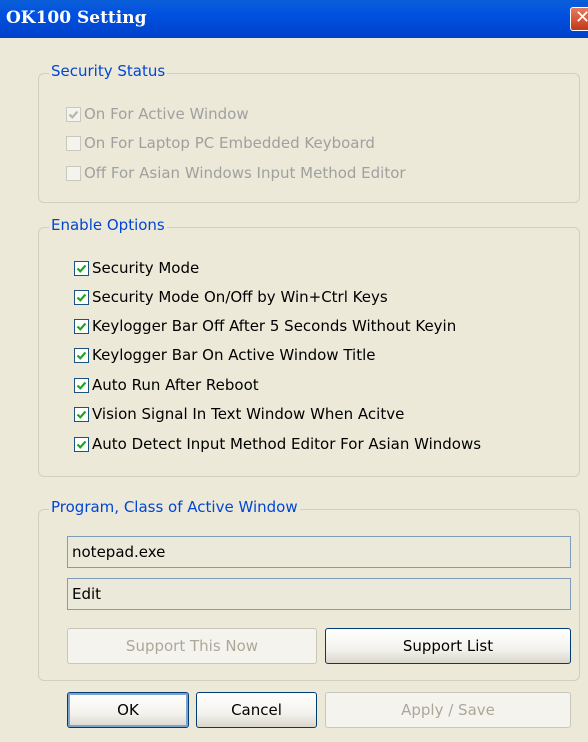 The height and width of the screenshot is (742, 588). I want to click on checkbox-label: Security Mode, so click(146, 268).